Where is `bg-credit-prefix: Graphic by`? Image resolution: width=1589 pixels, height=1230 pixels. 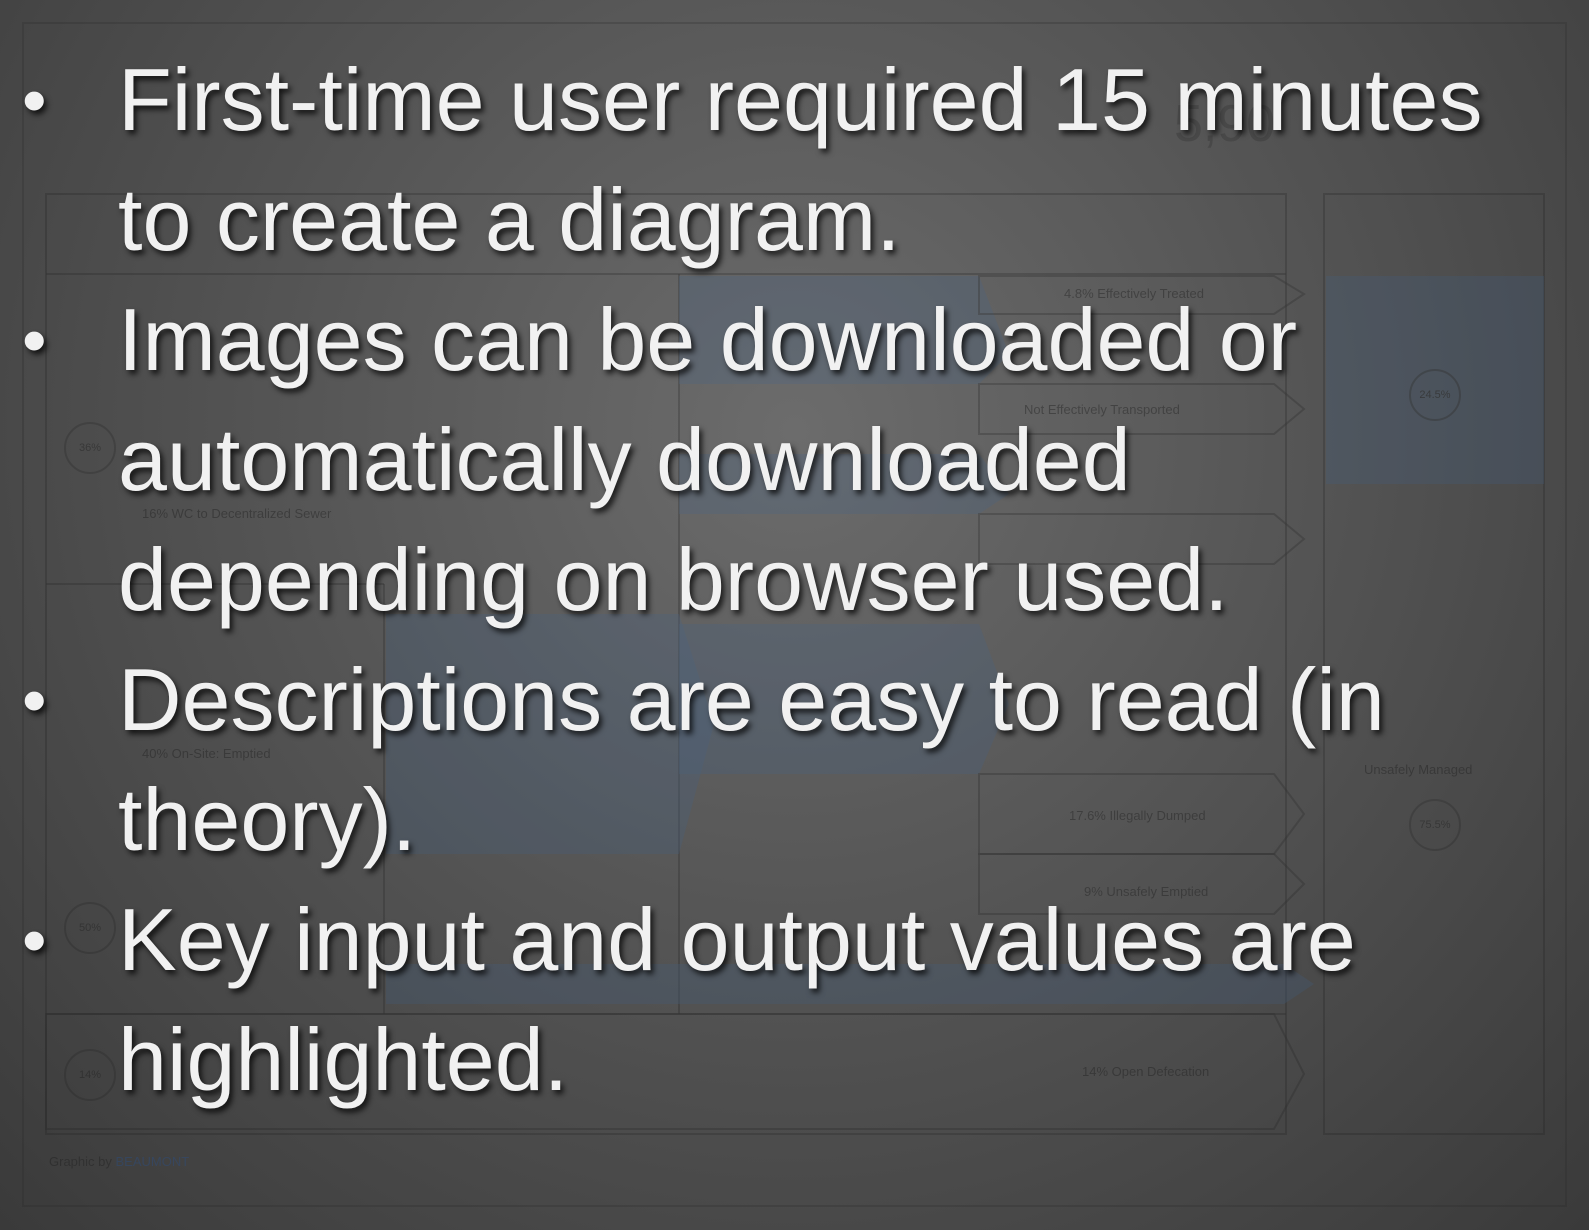 bg-credit-prefix: Graphic by is located at coordinates (80, 1161).